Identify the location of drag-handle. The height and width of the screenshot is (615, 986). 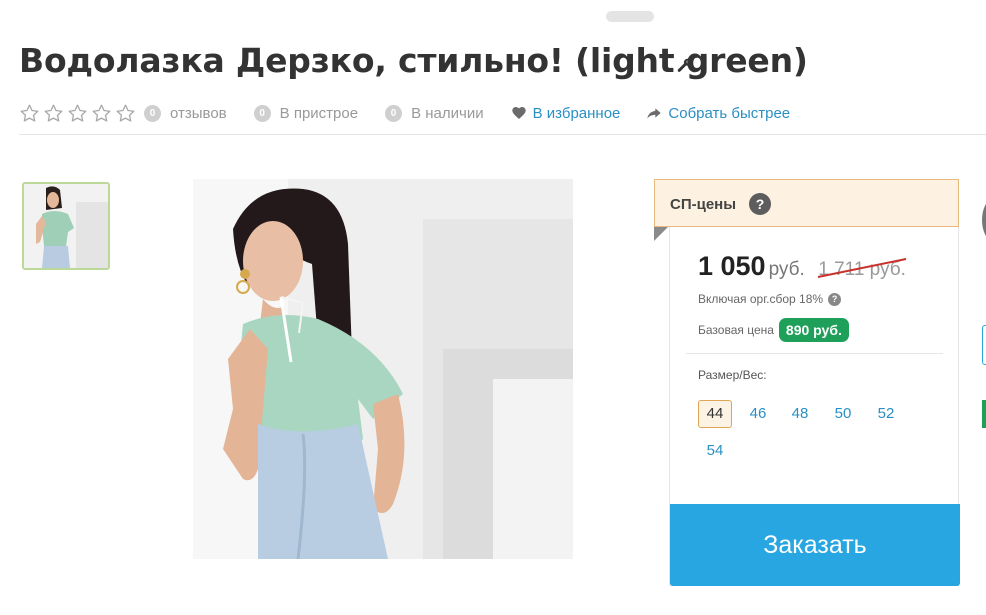
(630, 16).